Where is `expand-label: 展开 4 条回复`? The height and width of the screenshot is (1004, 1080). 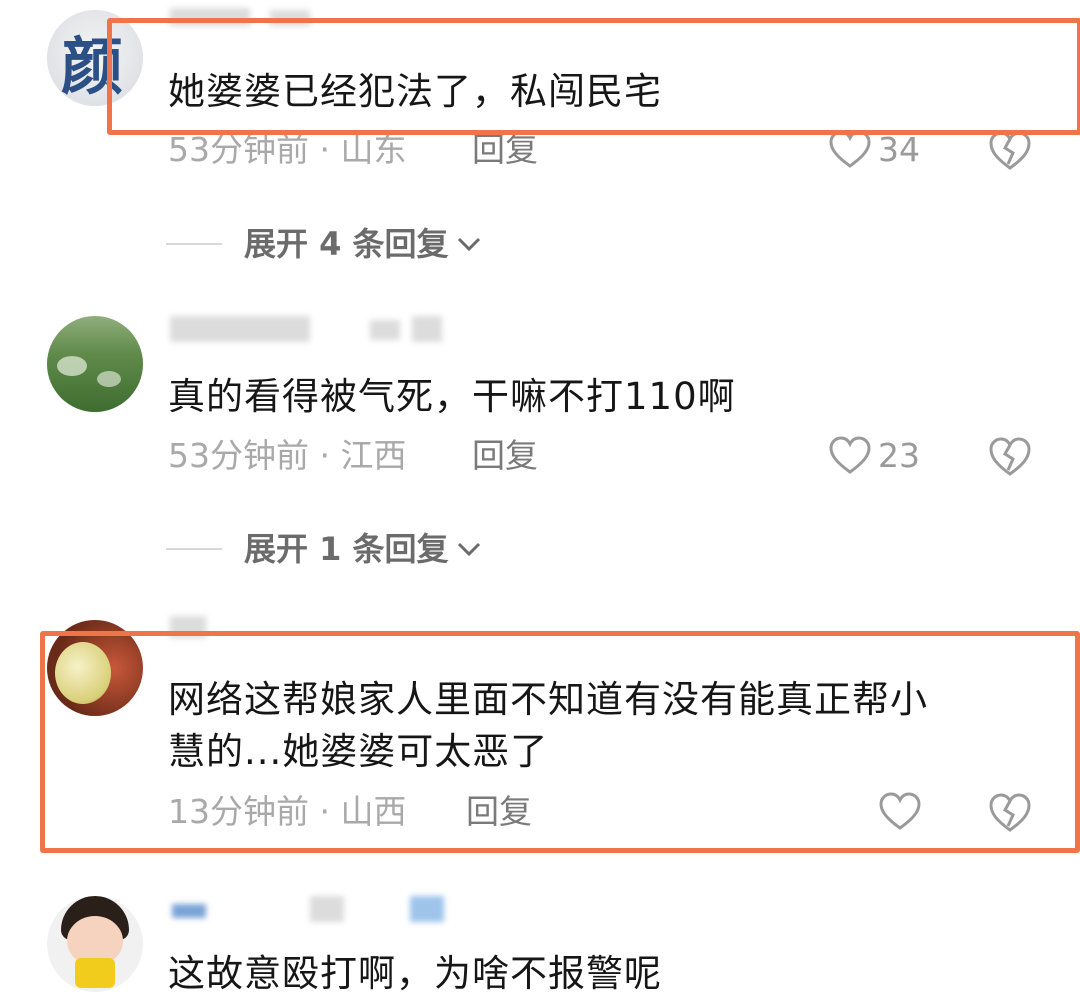 expand-label: 展开 4 条回复 is located at coordinates (346, 244).